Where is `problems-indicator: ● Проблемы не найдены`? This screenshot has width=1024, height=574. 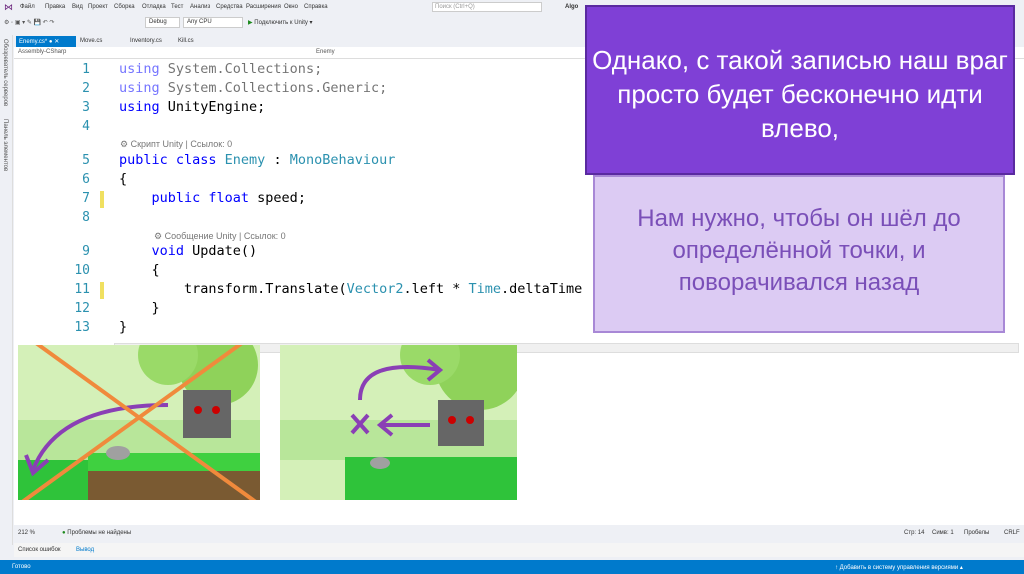 problems-indicator: ● Проблемы не найдены is located at coordinates (96, 533).